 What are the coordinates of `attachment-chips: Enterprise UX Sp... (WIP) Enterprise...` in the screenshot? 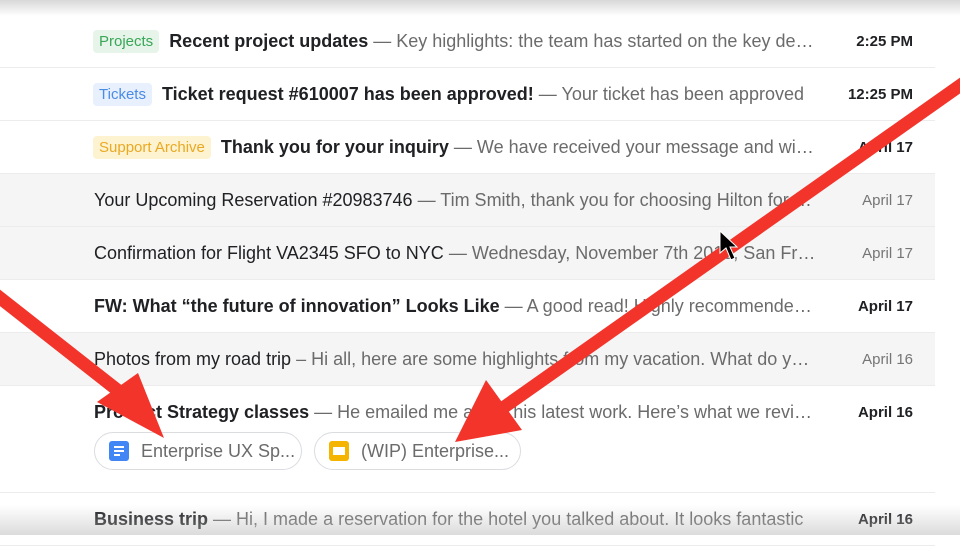 It's located at (307, 451).